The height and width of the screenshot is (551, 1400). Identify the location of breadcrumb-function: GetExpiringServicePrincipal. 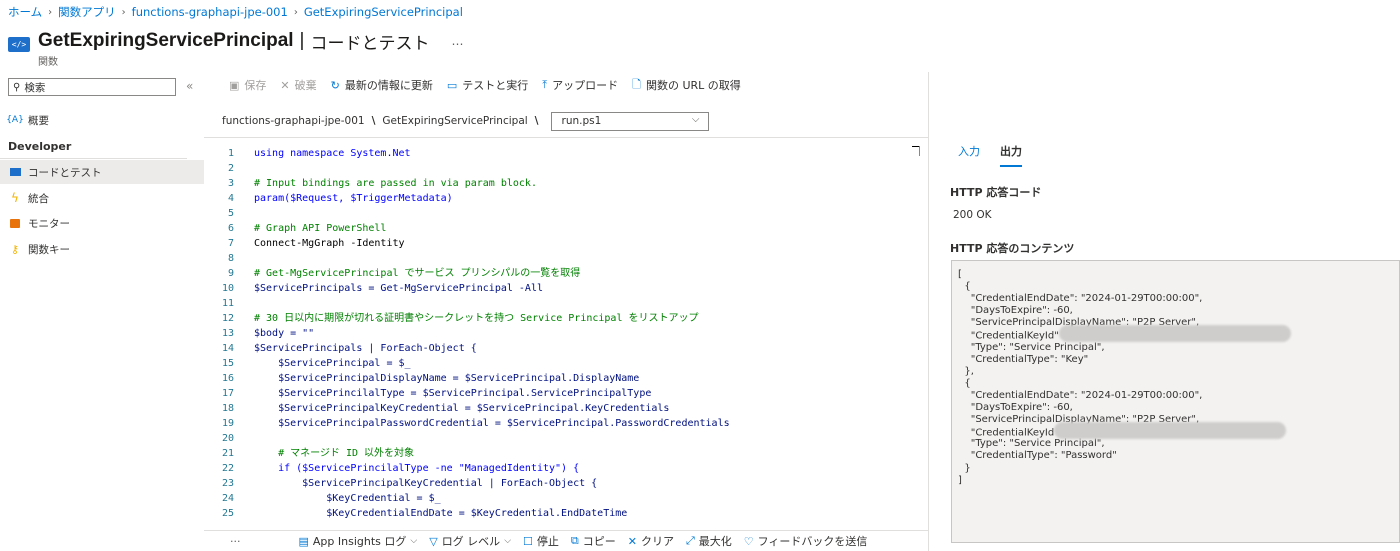
(383, 12).